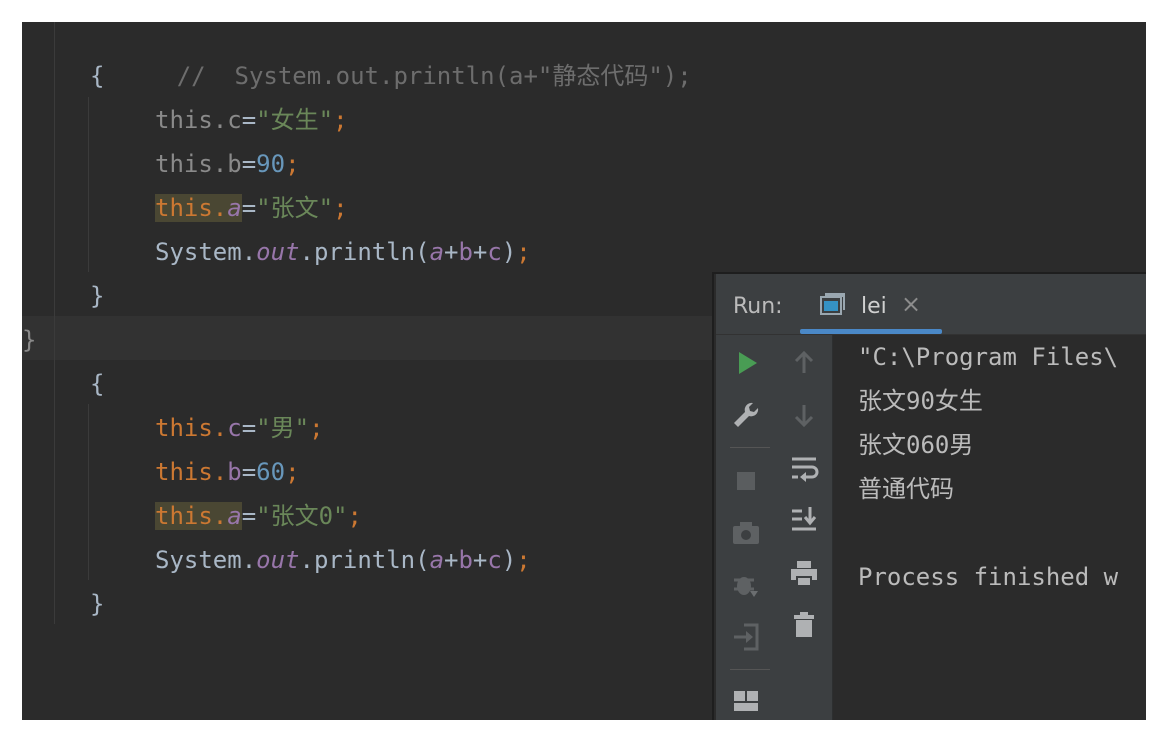 The width and height of the screenshot is (1168, 742). What do you see at coordinates (931, 304) in the screenshot?
I see `run-header: Run: lei ×` at bounding box center [931, 304].